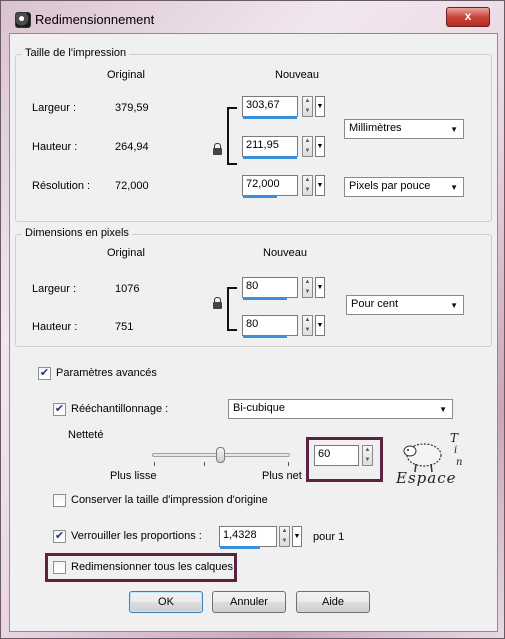 This screenshot has width=505, height=639. Describe the element at coordinates (54, 289) in the screenshot. I see `pixel-width-label: Largeur :` at that location.